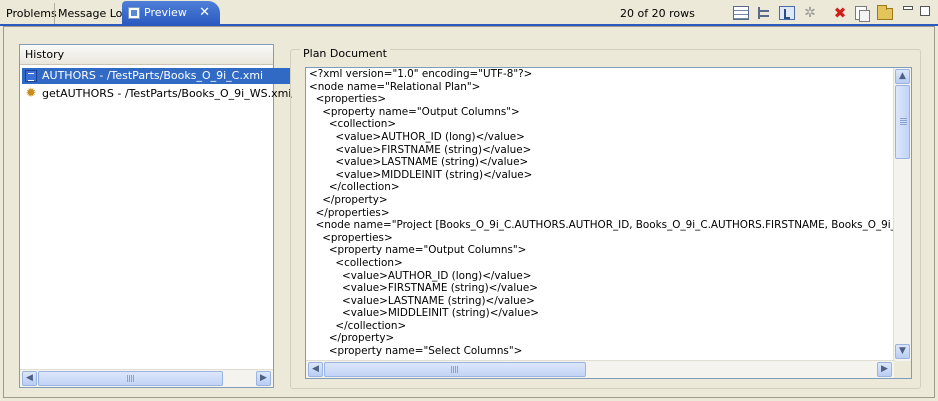  Describe the element at coordinates (165, 12) in the screenshot. I see `tab-preview-label: Preview` at that location.